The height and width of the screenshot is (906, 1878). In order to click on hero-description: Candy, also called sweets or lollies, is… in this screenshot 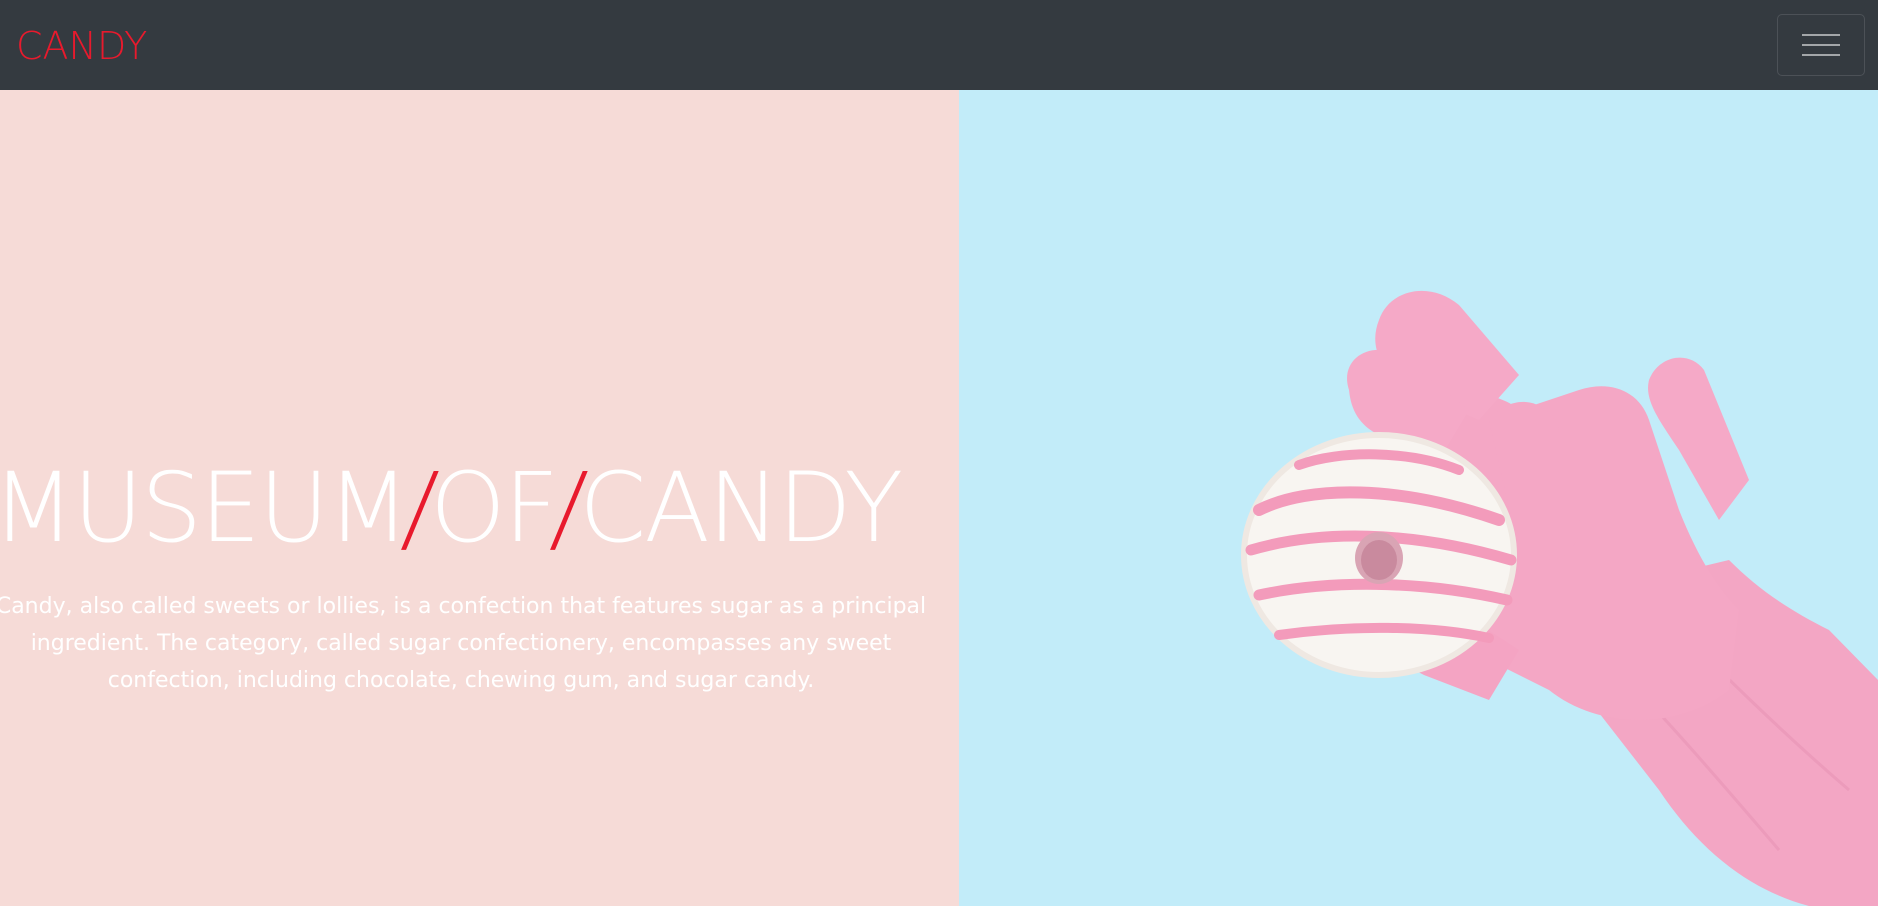, I will do `click(463, 643)`.